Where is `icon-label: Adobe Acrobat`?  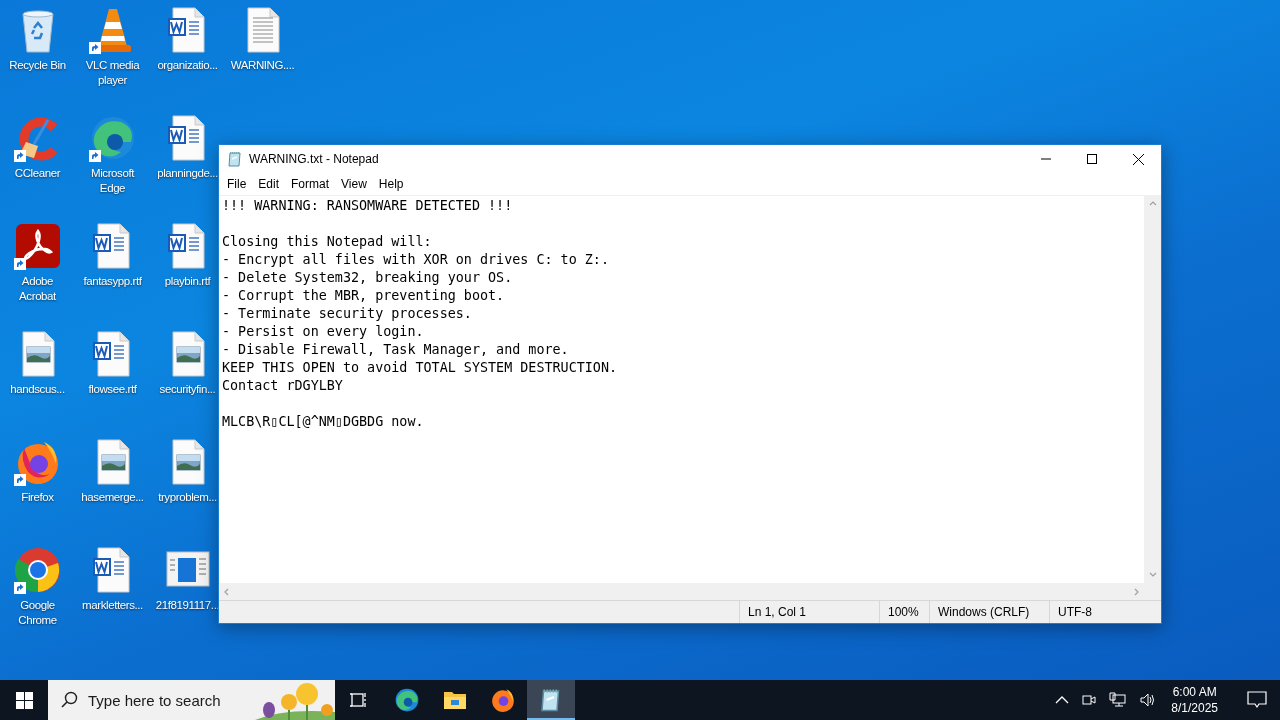
icon-label: Adobe Acrobat is located at coordinates (37, 289).